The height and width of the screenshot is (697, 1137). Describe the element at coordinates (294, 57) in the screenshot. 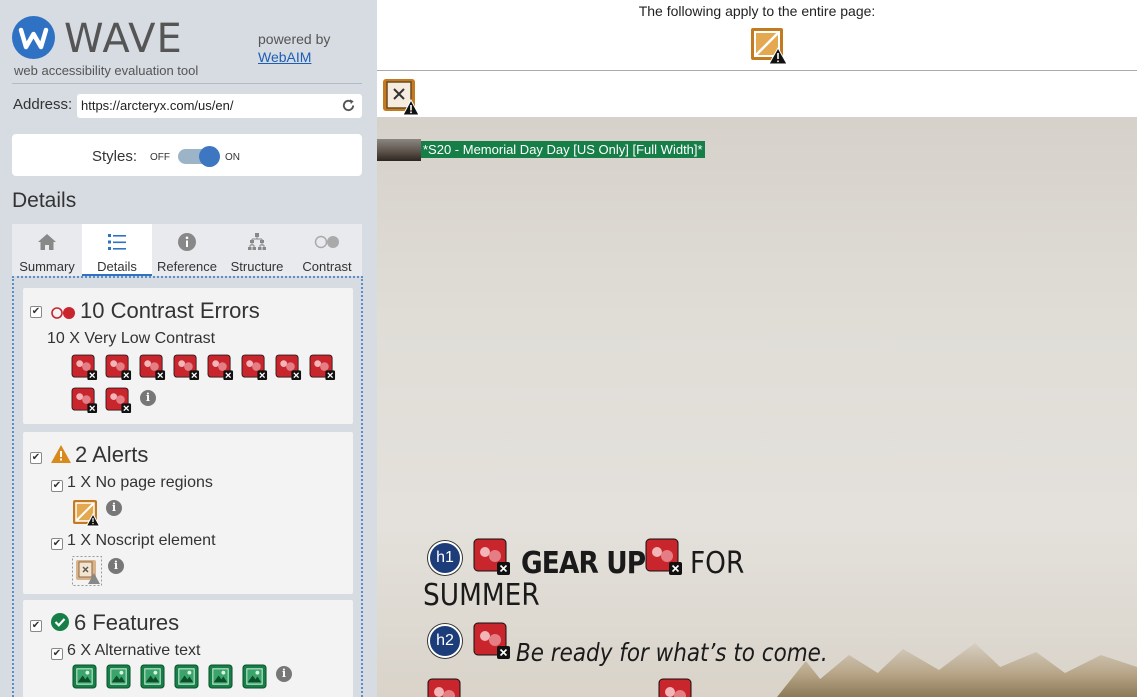

I see `webaim-link: WebAIM` at that location.